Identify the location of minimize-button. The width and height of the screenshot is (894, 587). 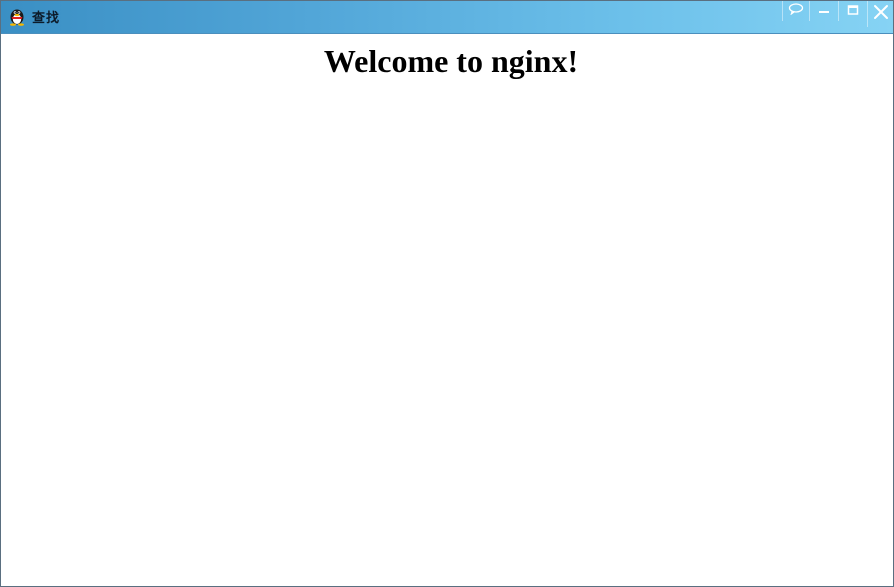
(823, 11).